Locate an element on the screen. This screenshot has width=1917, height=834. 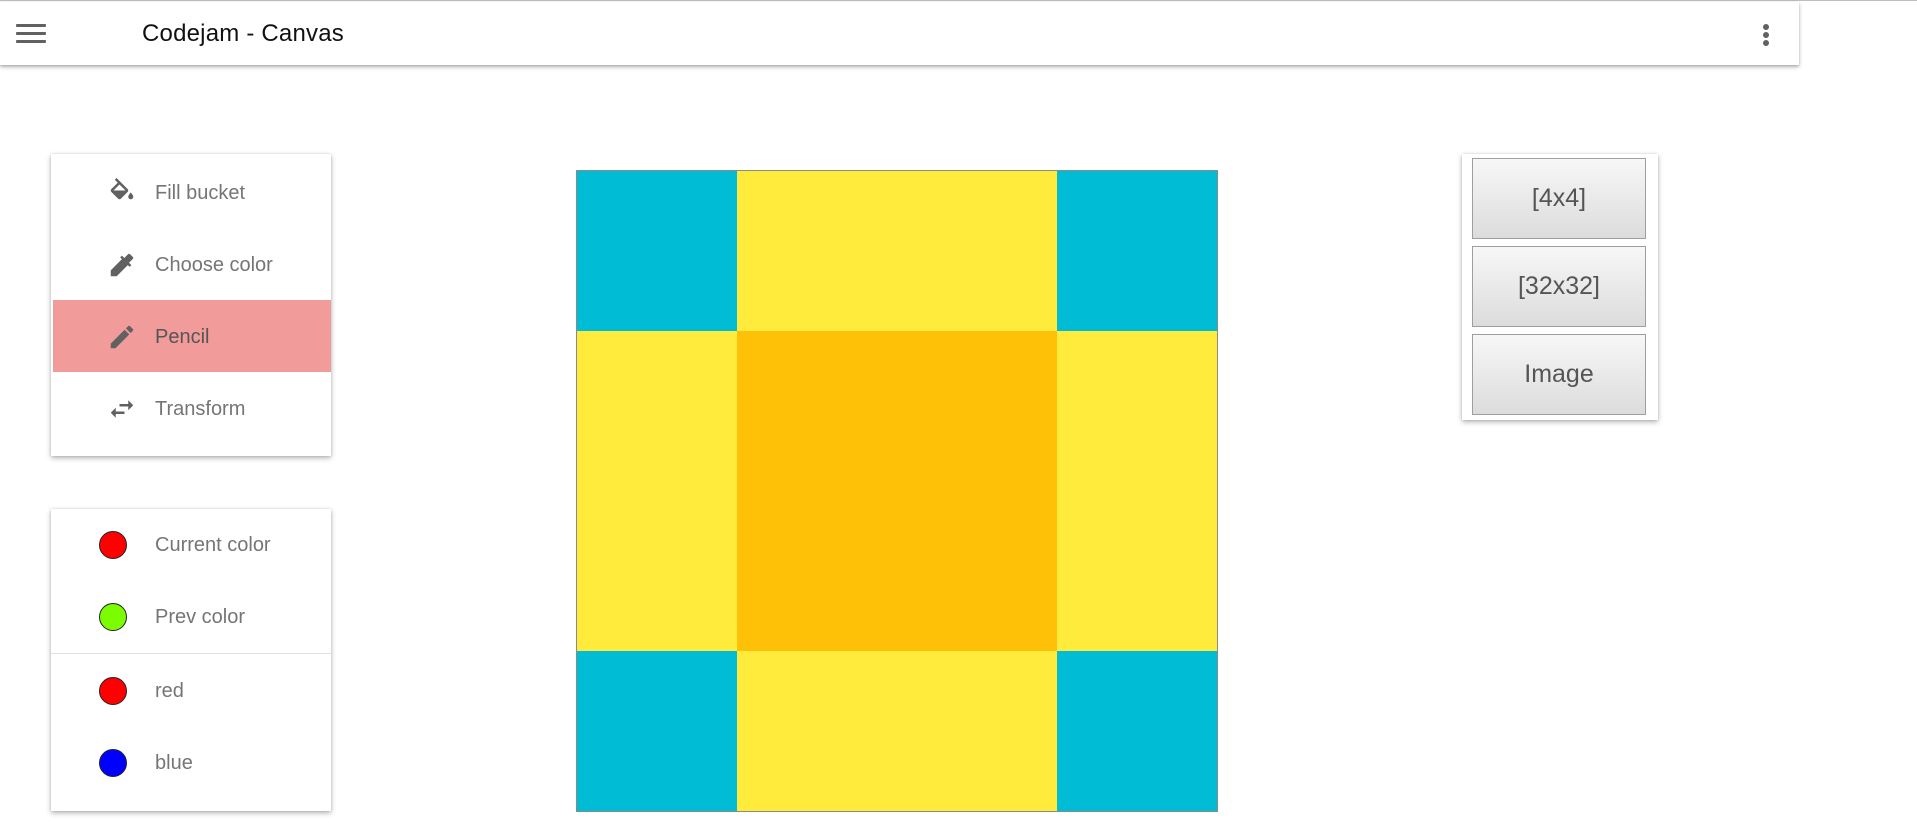
page-title: Codejam - Canvas is located at coordinates (243, 33).